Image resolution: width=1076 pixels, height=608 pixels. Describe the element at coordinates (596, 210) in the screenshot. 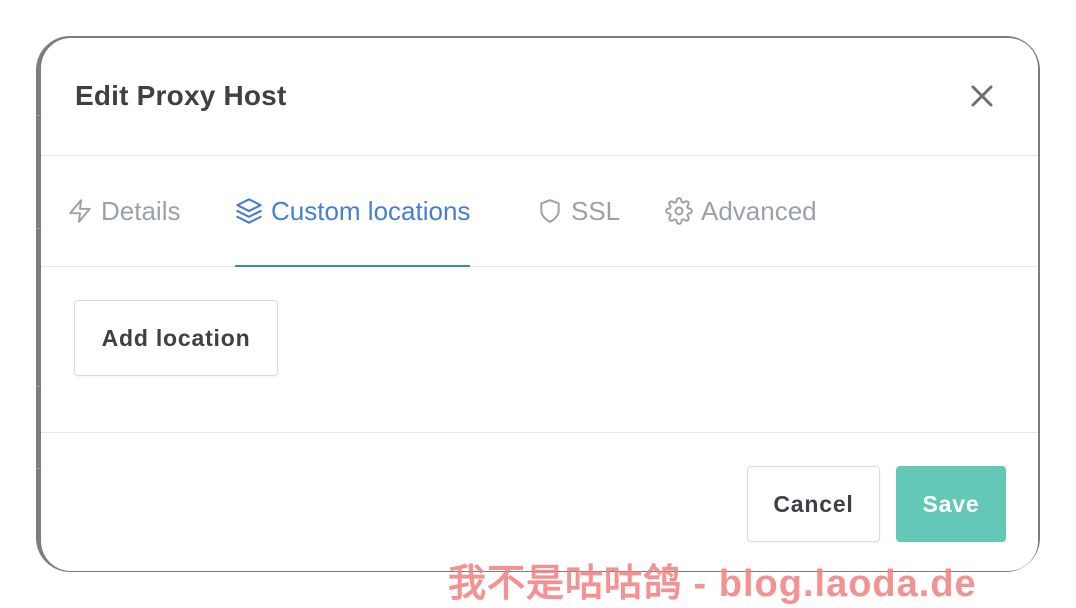

I see `tab-label: SSL` at that location.